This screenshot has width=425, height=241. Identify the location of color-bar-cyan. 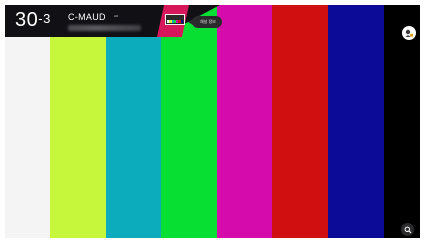
(133, 121).